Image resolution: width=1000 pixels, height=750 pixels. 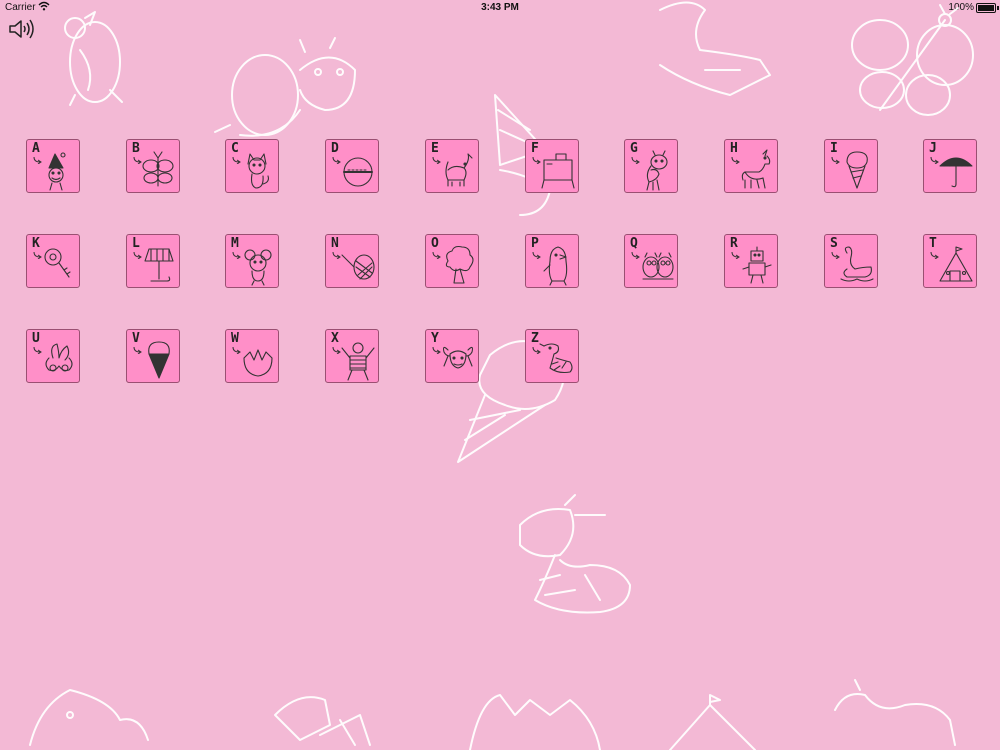 I want to click on letter-tile-u: U, so click(x=53, y=356).